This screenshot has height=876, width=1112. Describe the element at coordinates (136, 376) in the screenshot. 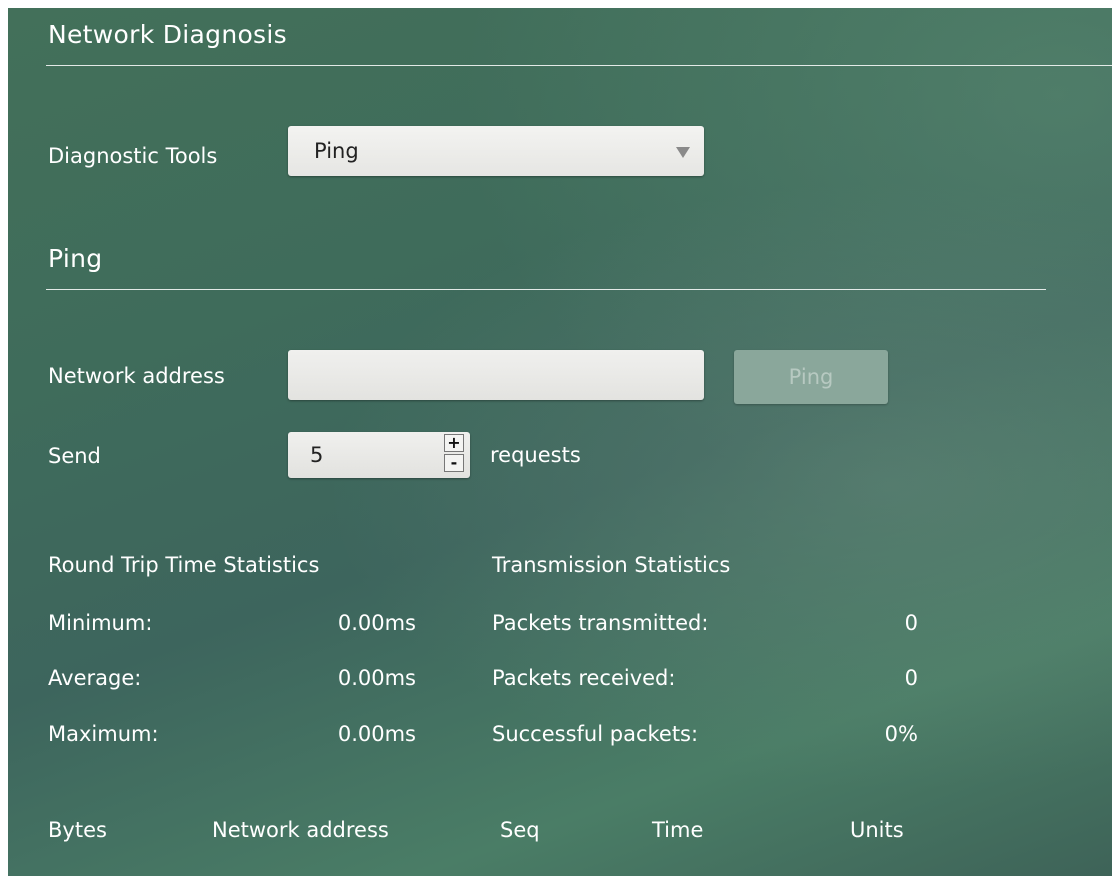

I see `network-address-label: Network address` at that location.